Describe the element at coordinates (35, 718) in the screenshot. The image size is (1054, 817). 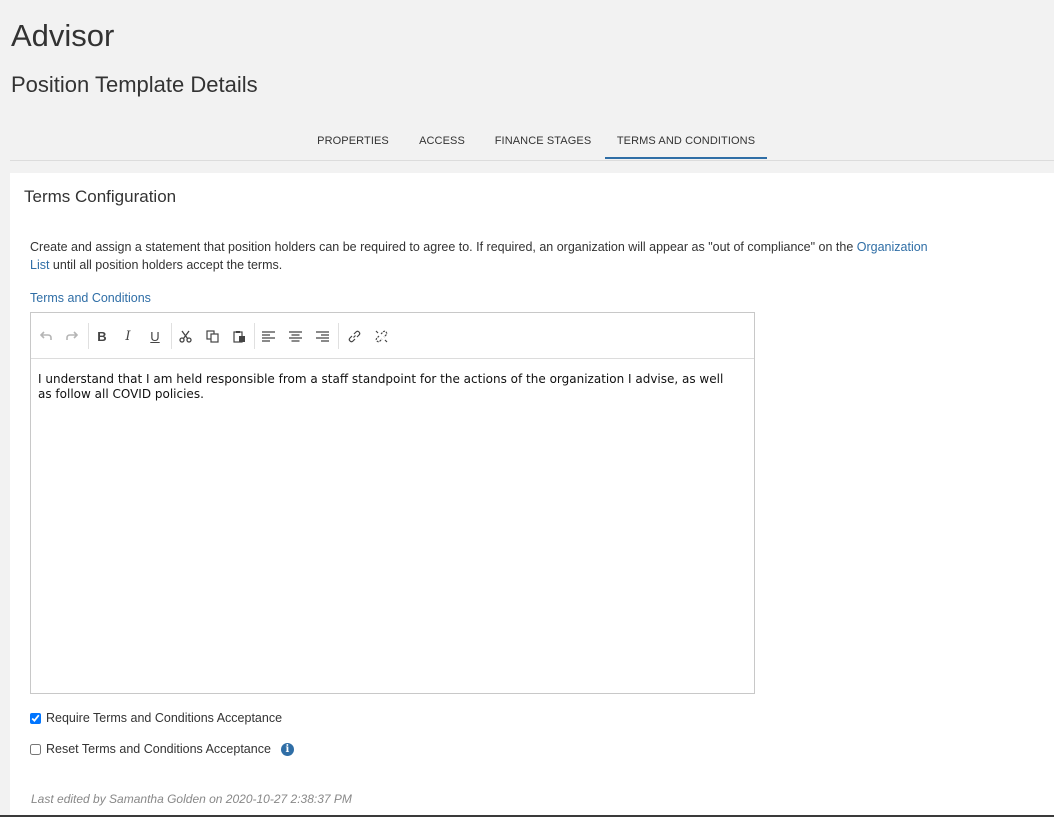
I see `require-acceptance-checkbox` at that location.